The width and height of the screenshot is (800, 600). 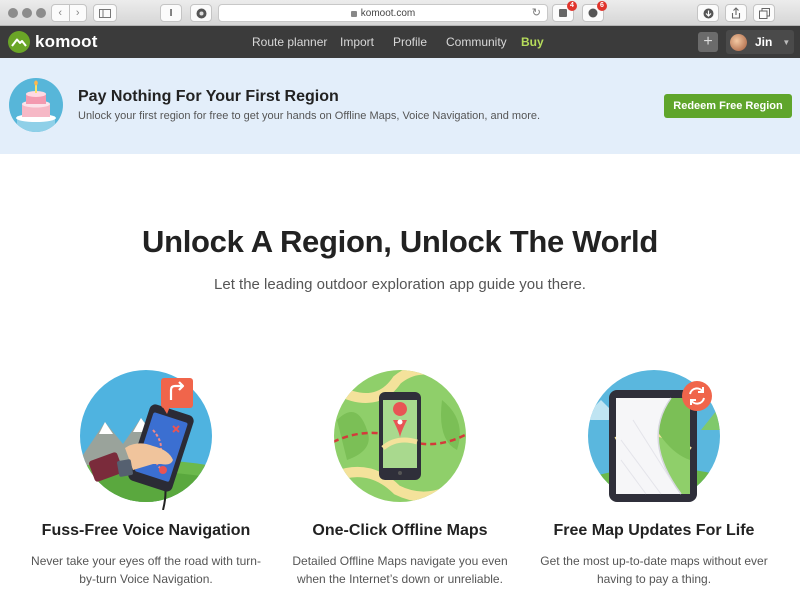 What do you see at coordinates (728, 106) in the screenshot?
I see `redeem-free-region-button: Redeem Free Region` at bounding box center [728, 106].